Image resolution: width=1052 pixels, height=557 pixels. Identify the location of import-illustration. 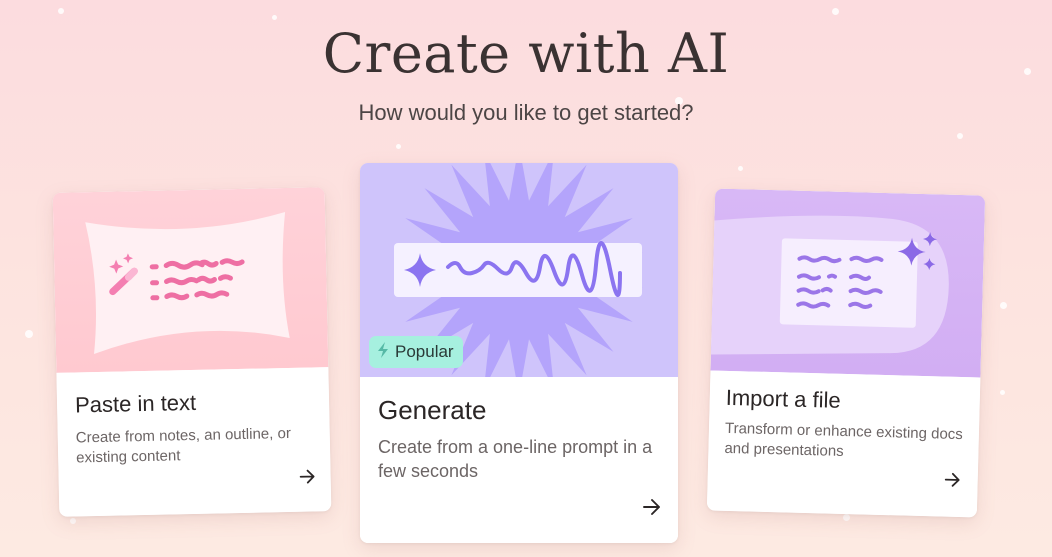
(848, 283).